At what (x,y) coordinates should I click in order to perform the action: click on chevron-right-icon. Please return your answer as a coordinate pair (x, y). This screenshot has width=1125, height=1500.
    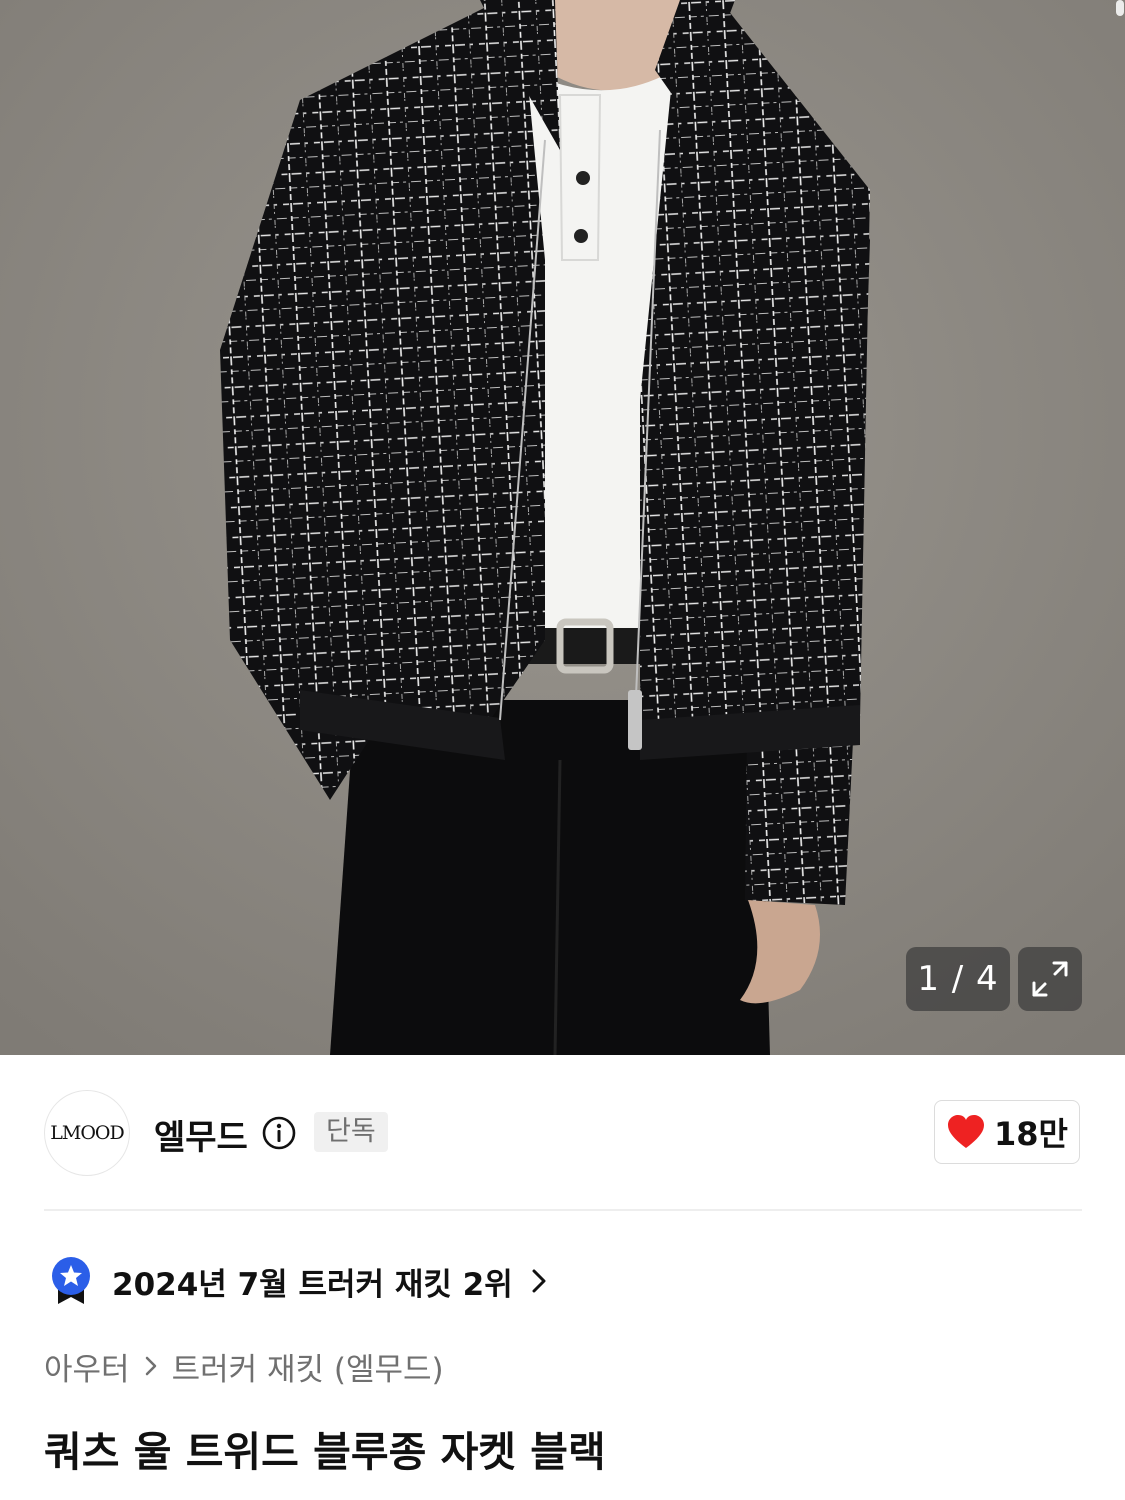
    Looking at the image, I should click on (539, 1281).